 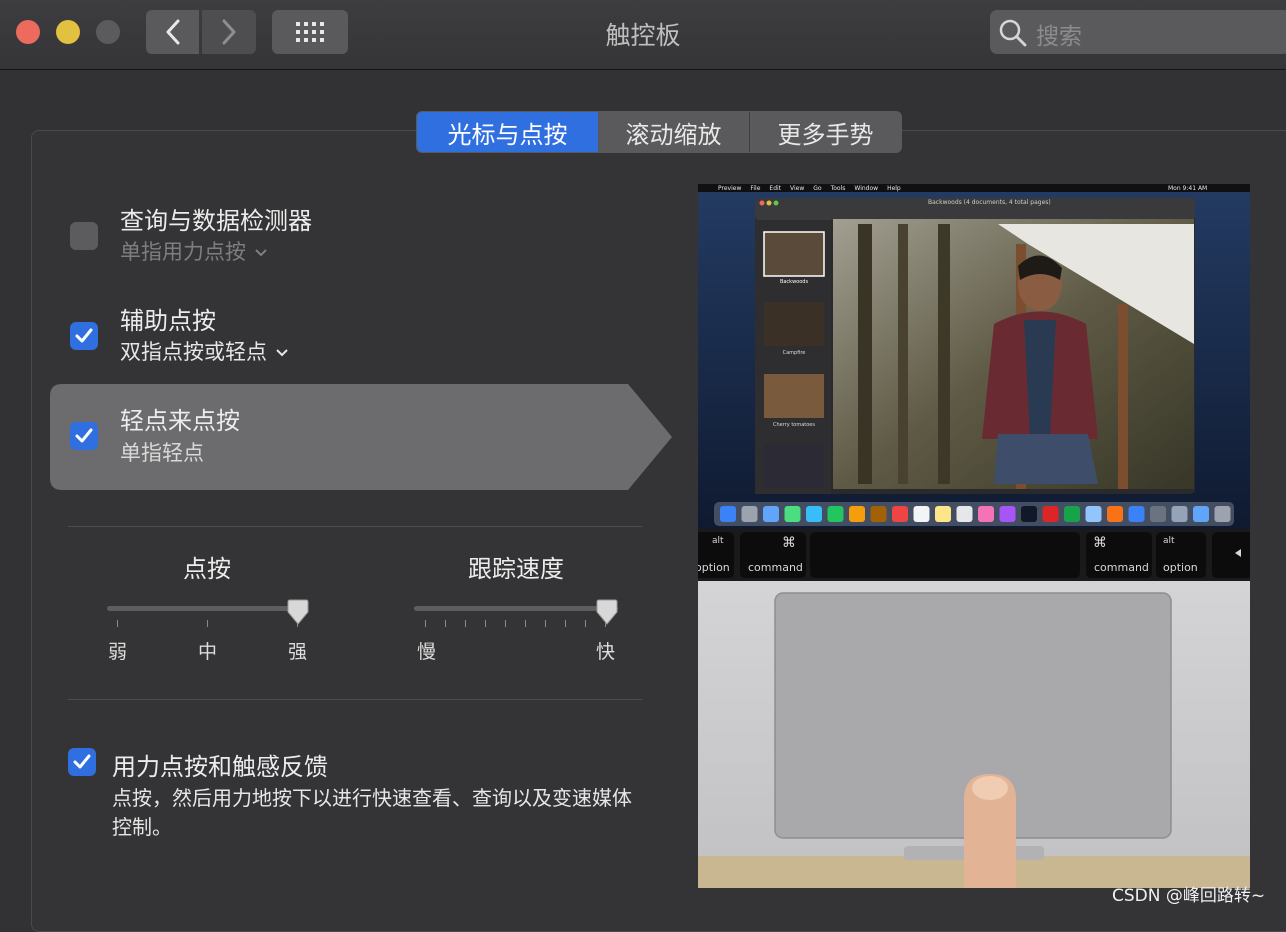 I want to click on thumbnail-label: Campfire, so click(x=794, y=353).